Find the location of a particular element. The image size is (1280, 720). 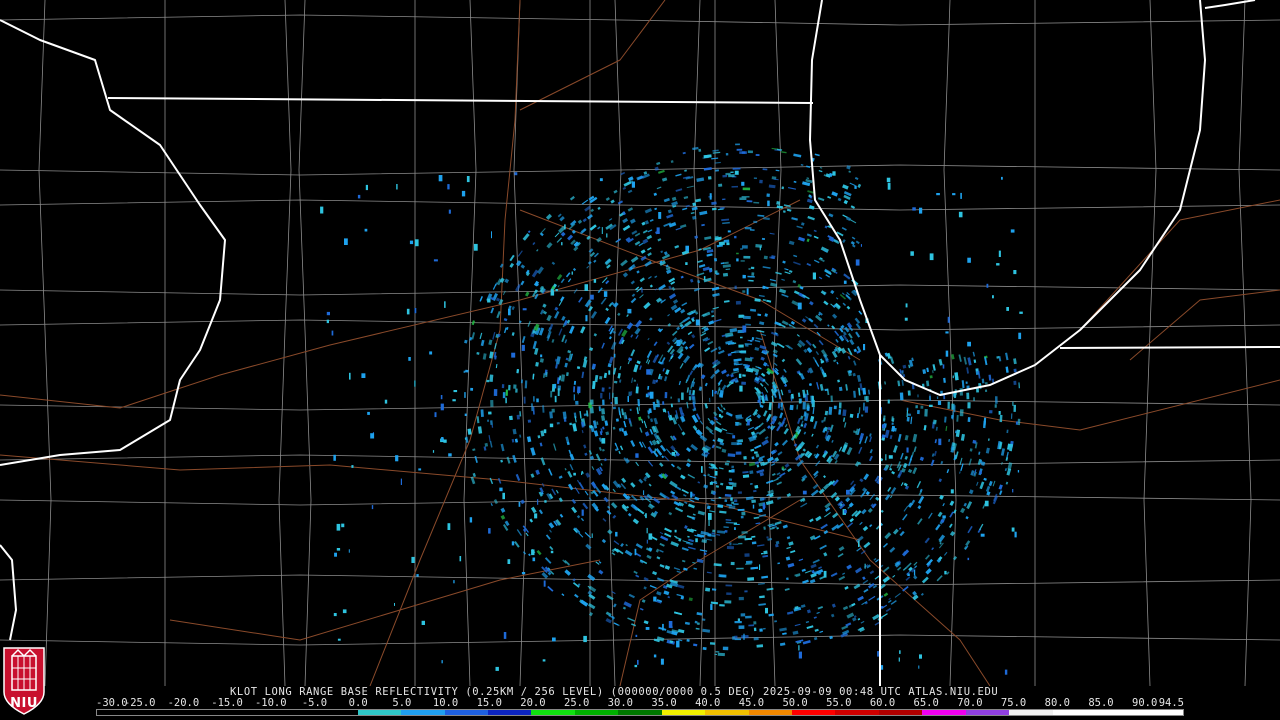

colorscale-tick: 80.0 is located at coordinates (1057, 703).